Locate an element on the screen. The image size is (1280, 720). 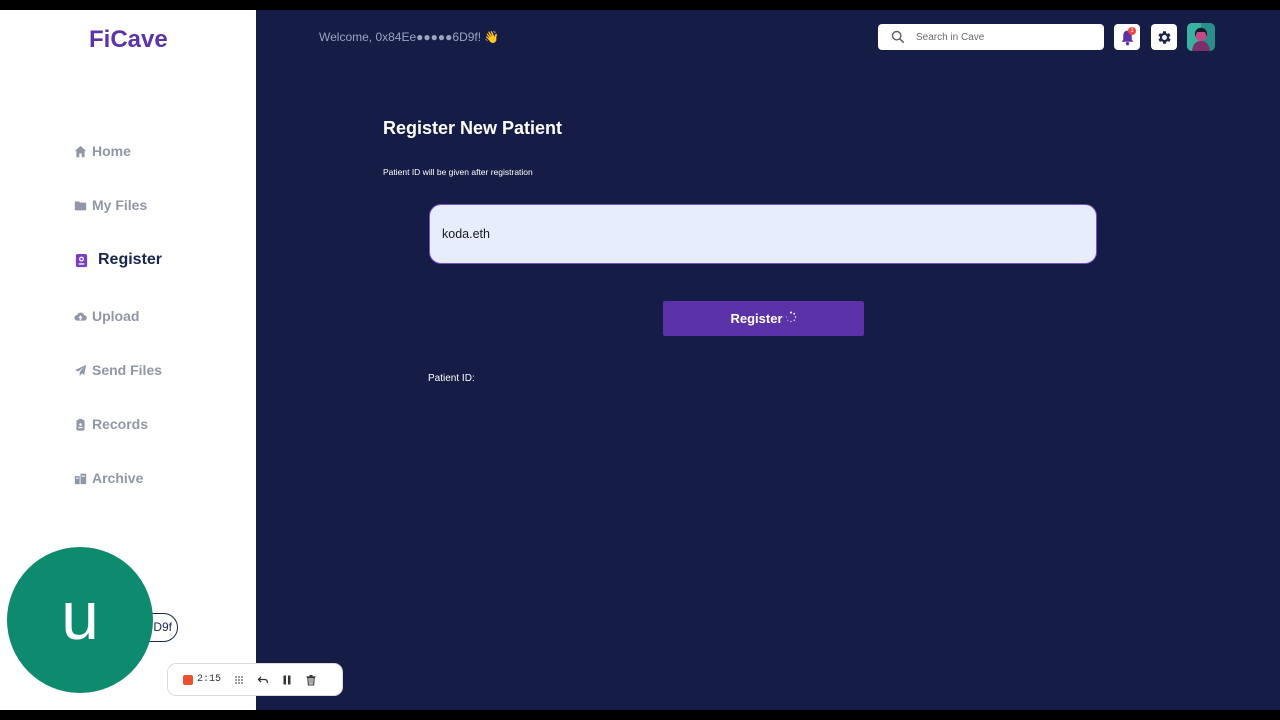
id-card-icon is located at coordinates (81, 260).